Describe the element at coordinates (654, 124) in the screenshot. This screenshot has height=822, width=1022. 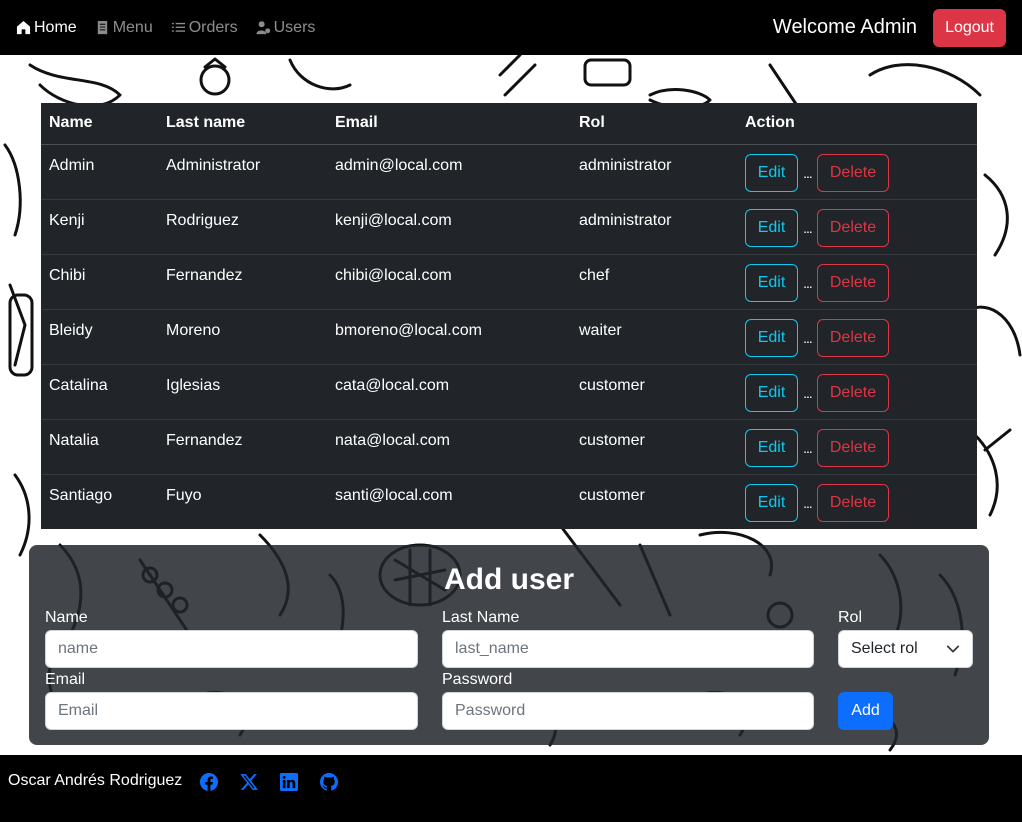
I see `header-rol: Rol` at that location.